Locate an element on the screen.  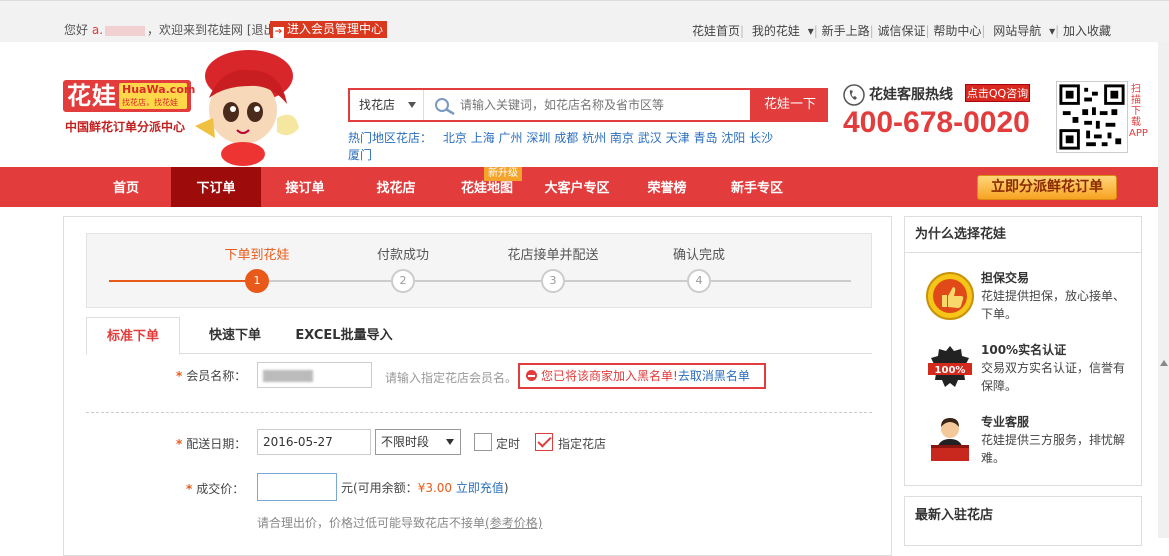
member-center-label: 进入会员管理中心 is located at coordinates (335, 29).